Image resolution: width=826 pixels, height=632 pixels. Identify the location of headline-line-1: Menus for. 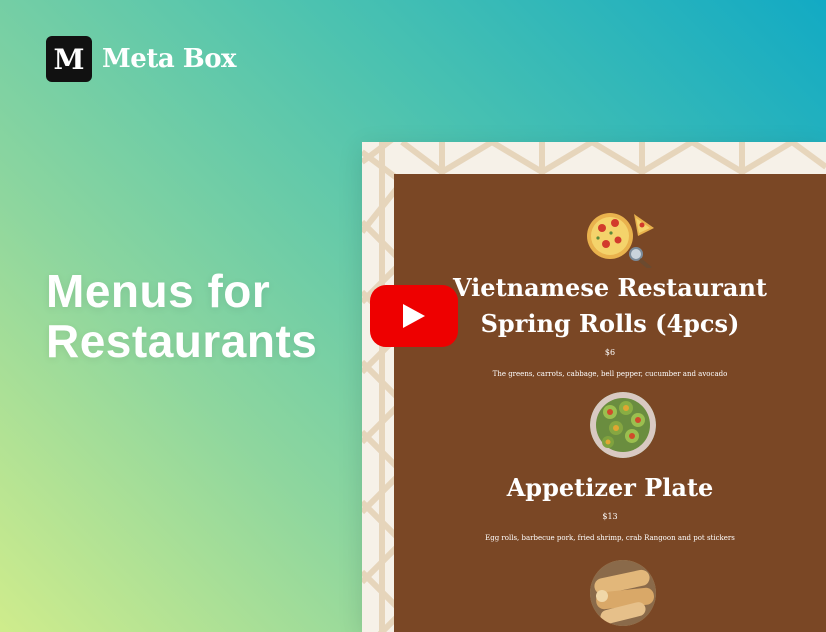
(158, 291).